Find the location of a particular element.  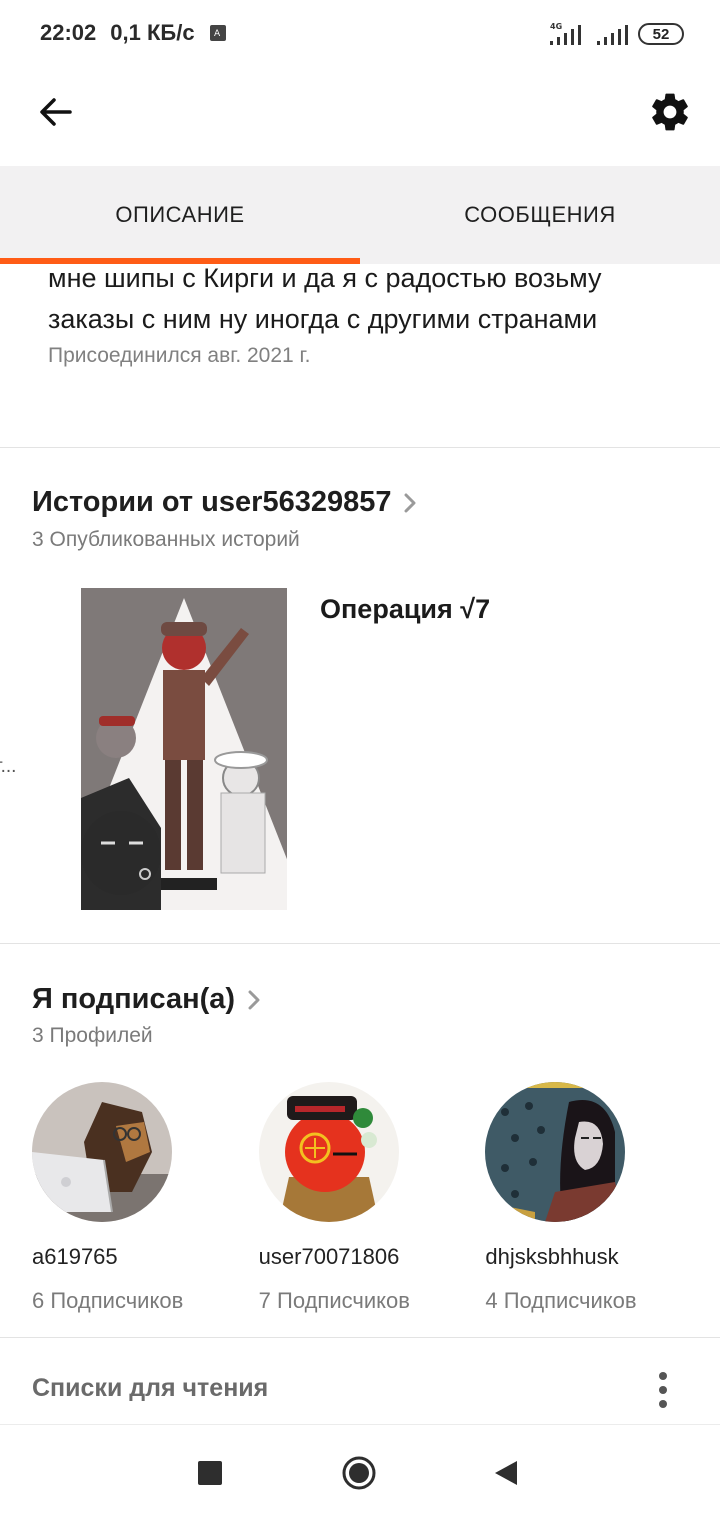

story-cover is located at coordinates (184, 749).